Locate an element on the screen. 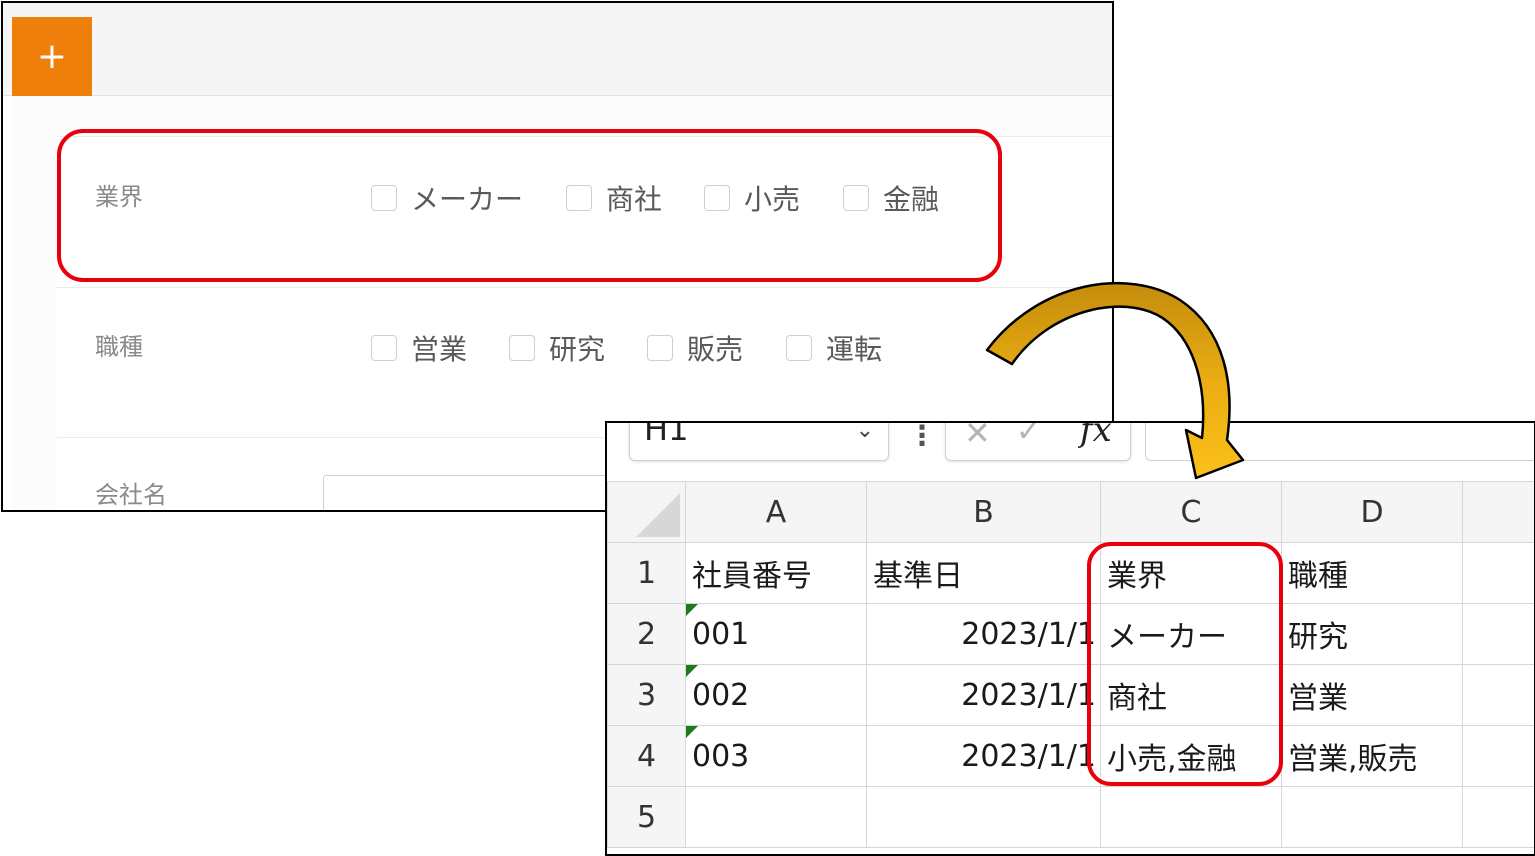  add-record-button: + is located at coordinates (52, 56).